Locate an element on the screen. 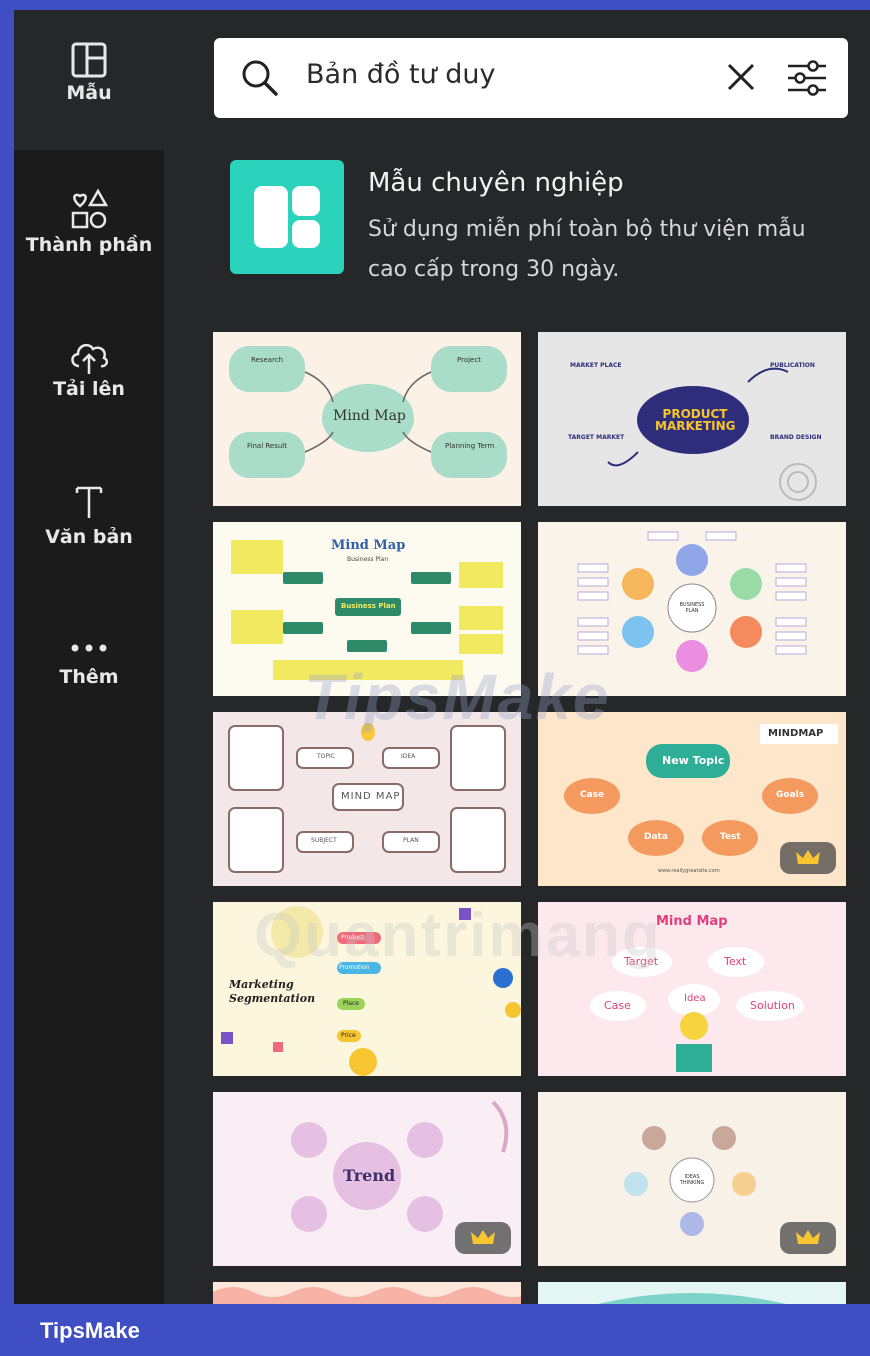 The width and height of the screenshot is (870, 1356). clear-icon is located at coordinates (741, 77).